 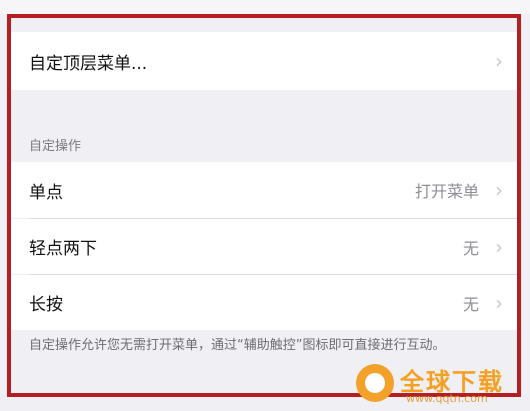 What do you see at coordinates (264, 302) in the screenshot?
I see `action-row-long-press: 长按 无 ›` at bounding box center [264, 302].